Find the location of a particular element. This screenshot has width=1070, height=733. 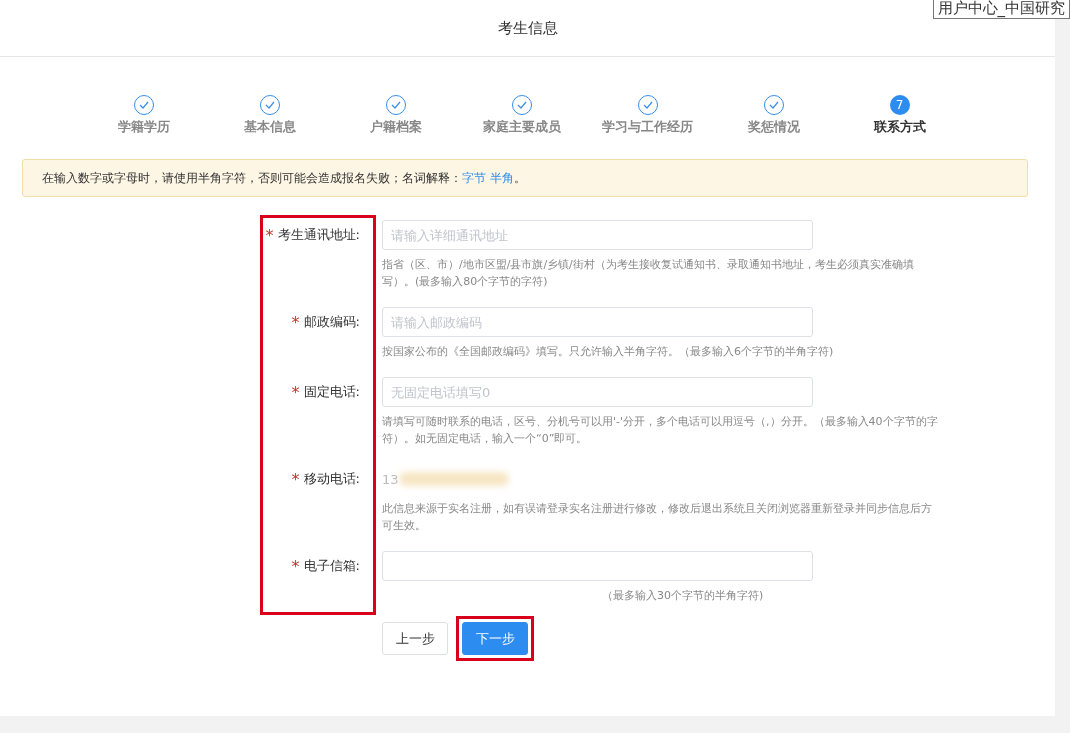

field-hint: 请填写可随时联系的电话，区号、分机号可以用'-'分开，多个电话可以用逗号（,）分开。（最多输入40个字节的字符）。如无固定电话，输入一个“0”即可。 is located at coordinates (660, 430).